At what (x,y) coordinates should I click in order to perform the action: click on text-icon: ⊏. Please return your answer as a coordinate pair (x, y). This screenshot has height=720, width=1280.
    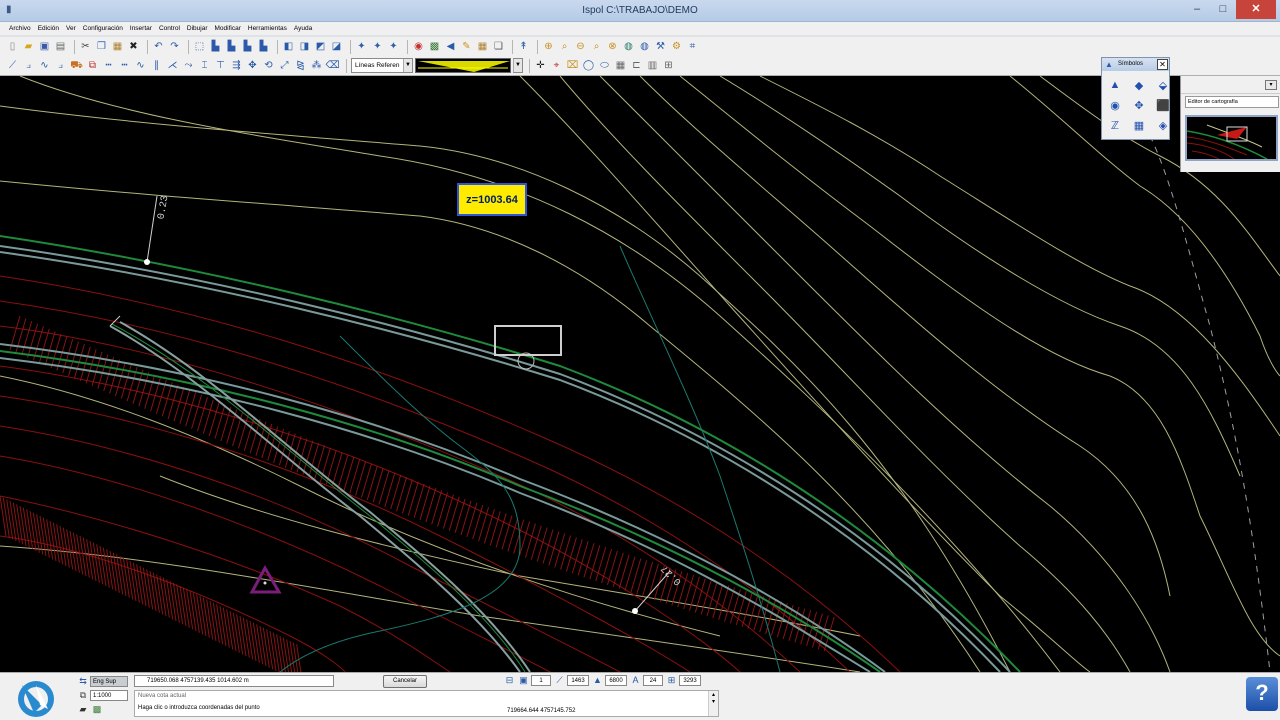
    Looking at the image, I should click on (636, 65).